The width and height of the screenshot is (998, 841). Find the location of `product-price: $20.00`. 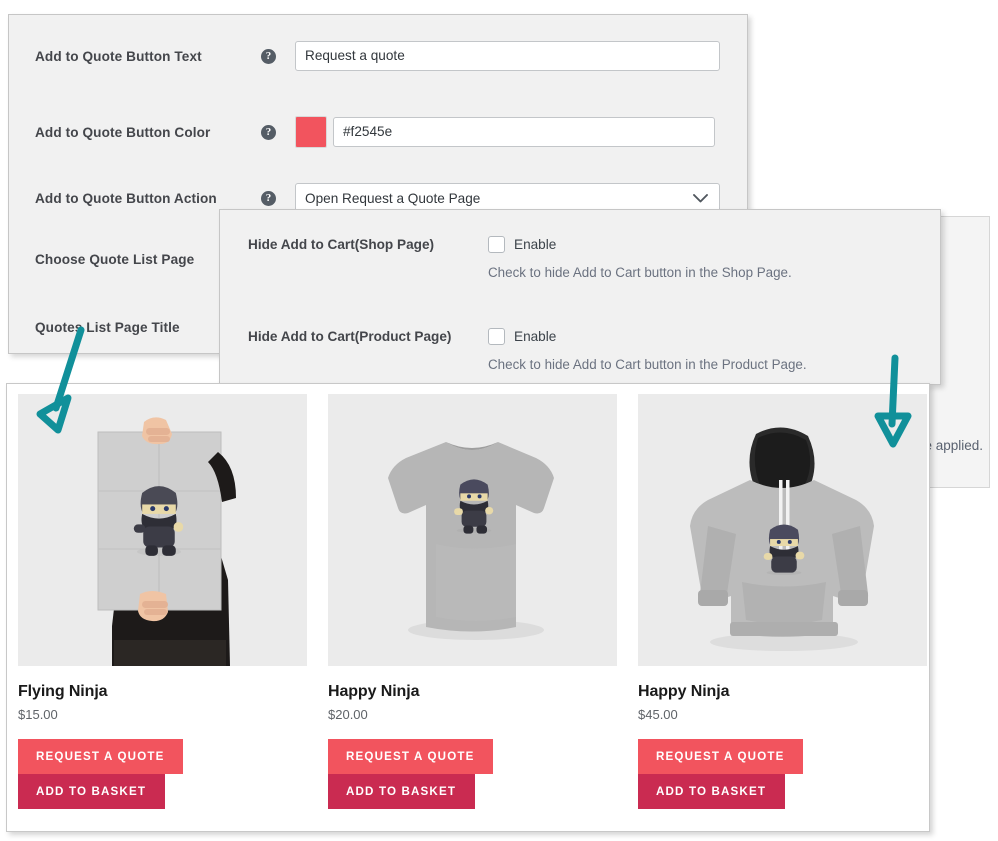

product-price: $20.00 is located at coordinates (348, 714).